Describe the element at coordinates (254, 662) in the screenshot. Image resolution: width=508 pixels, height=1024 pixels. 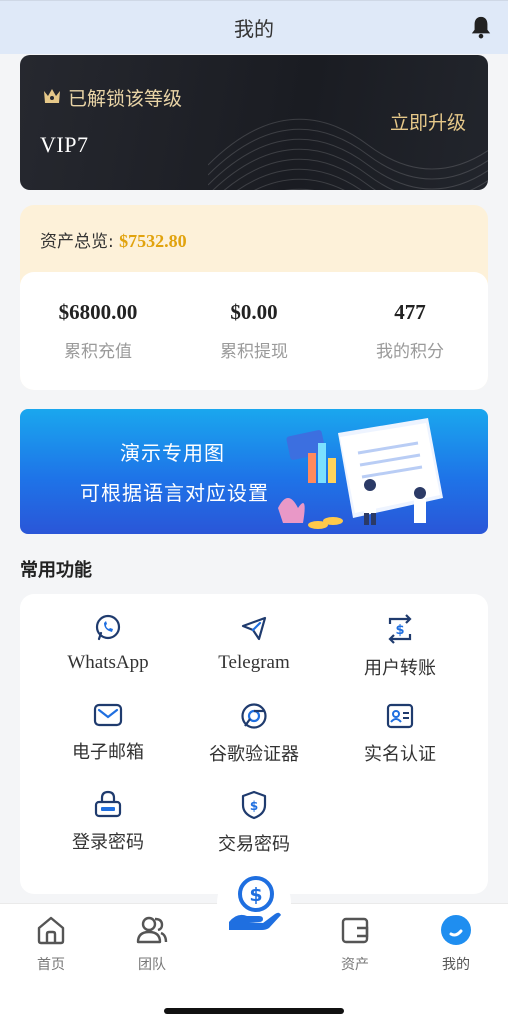
I see `function-label: Telegram` at that location.